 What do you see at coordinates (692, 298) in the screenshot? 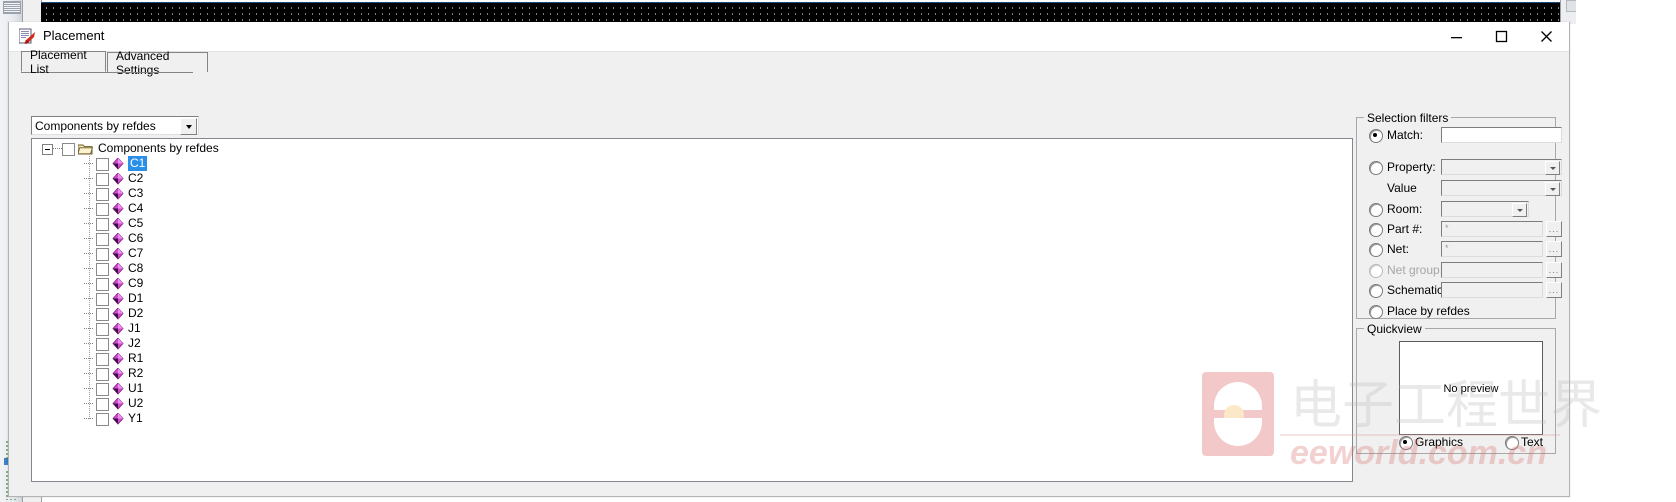
I see `tree-item-d1: D1` at bounding box center [692, 298].